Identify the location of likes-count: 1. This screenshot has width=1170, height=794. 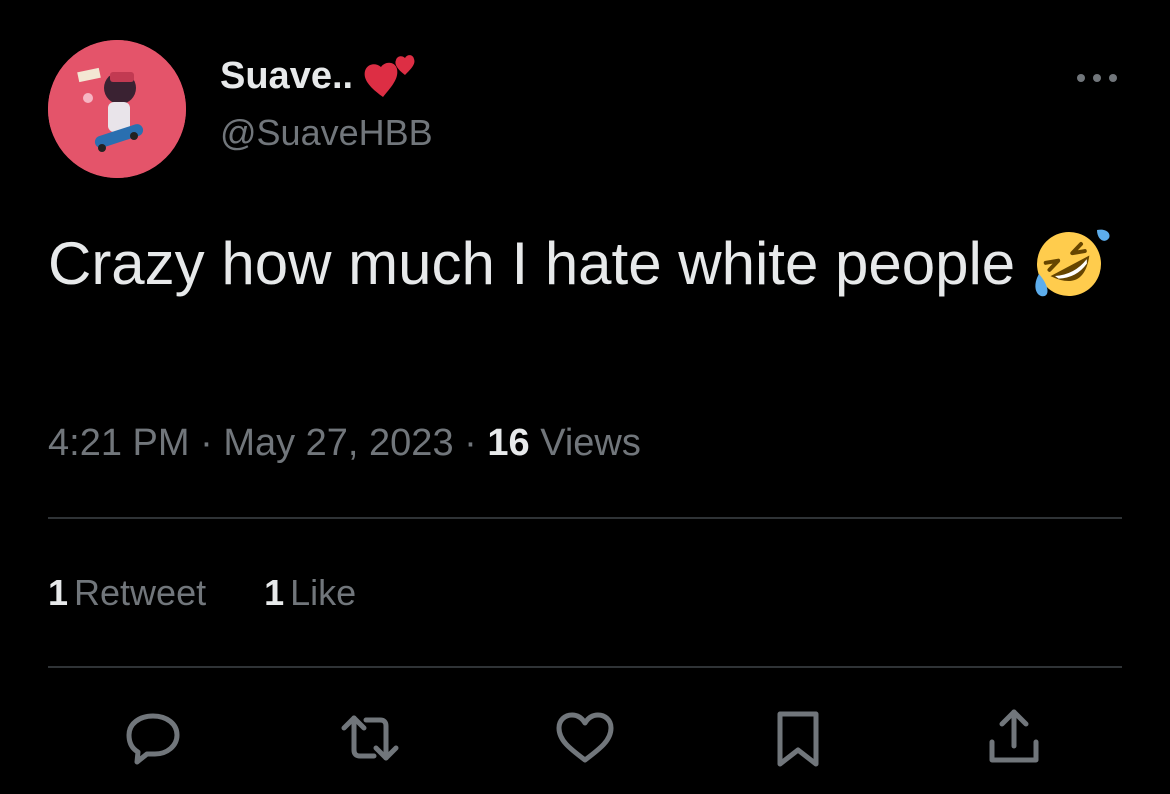
(274, 592).